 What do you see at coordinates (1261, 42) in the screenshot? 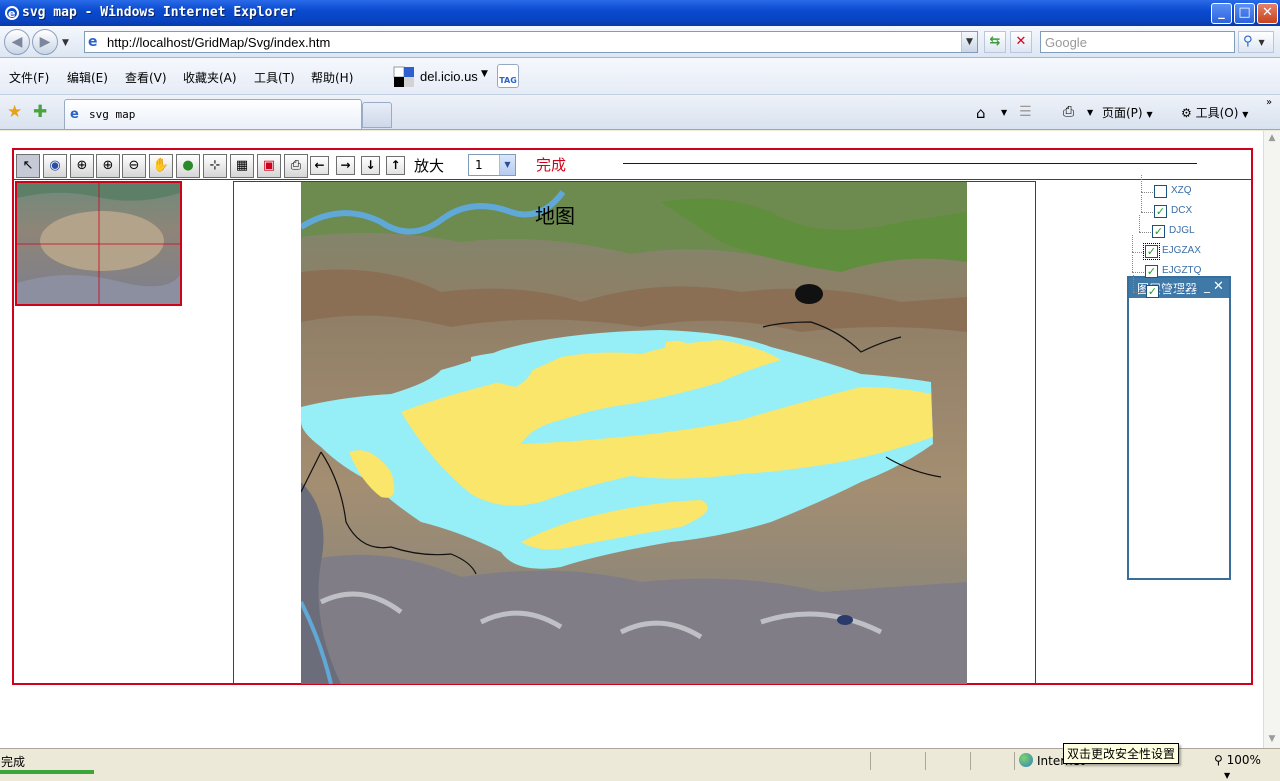
I see `search-options-icon: ▼` at bounding box center [1261, 42].